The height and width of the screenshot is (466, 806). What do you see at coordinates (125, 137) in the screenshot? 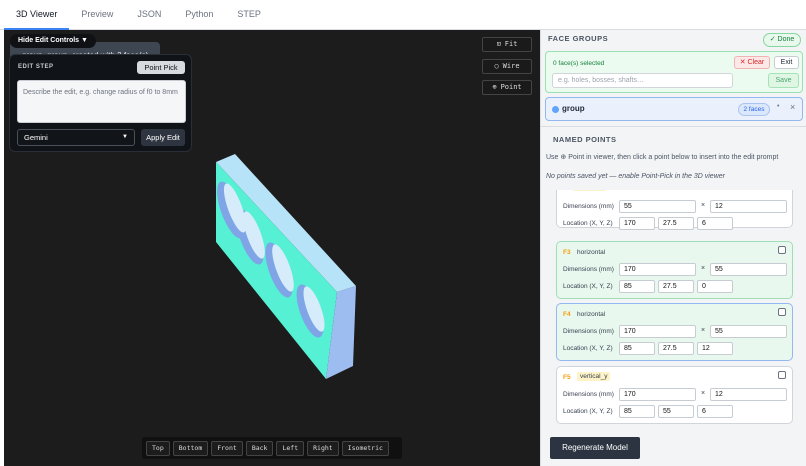
I see `chevron-down-icon: ▼` at bounding box center [125, 137].